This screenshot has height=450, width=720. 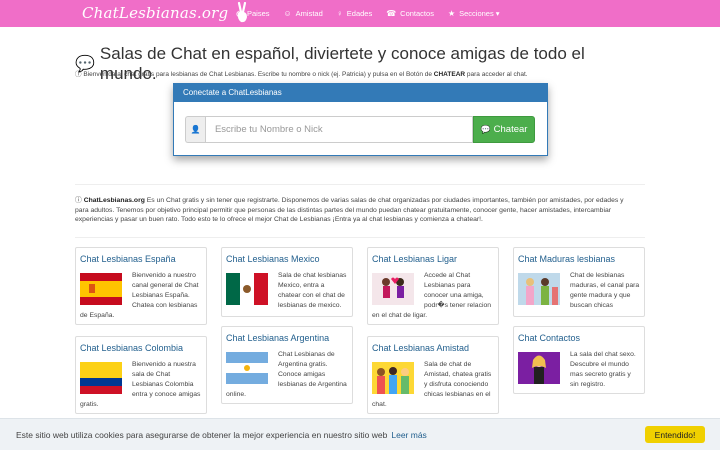 I want to click on nav-amistad: ☺ Amistad, so click(x=303, y=13).